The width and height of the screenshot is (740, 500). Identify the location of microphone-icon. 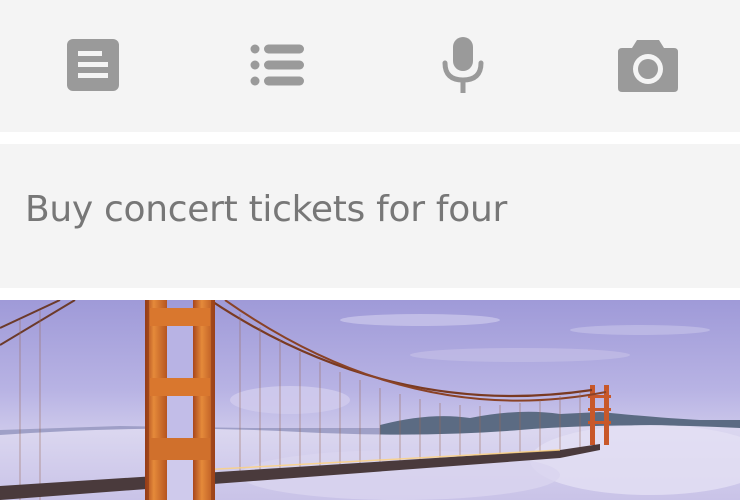
(463, 65).